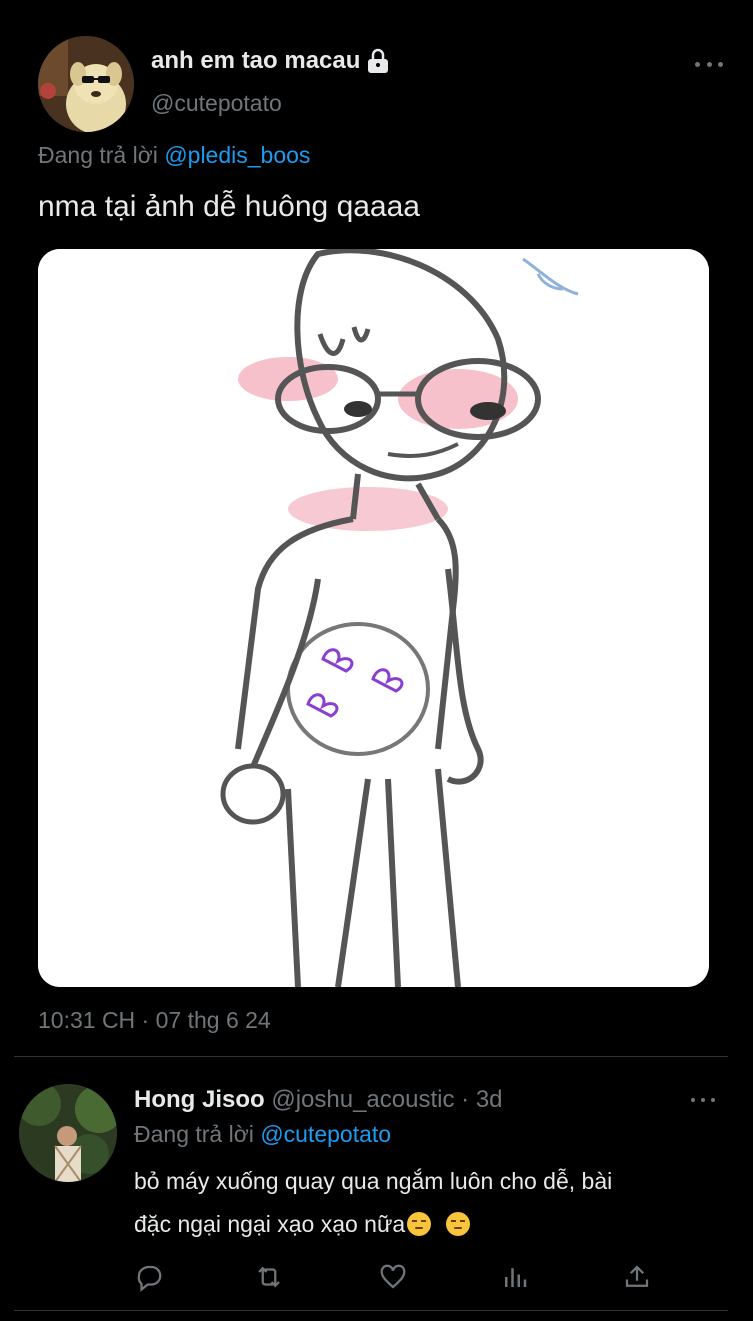  I want to click on avatar-person-image, so click(68, 1133).